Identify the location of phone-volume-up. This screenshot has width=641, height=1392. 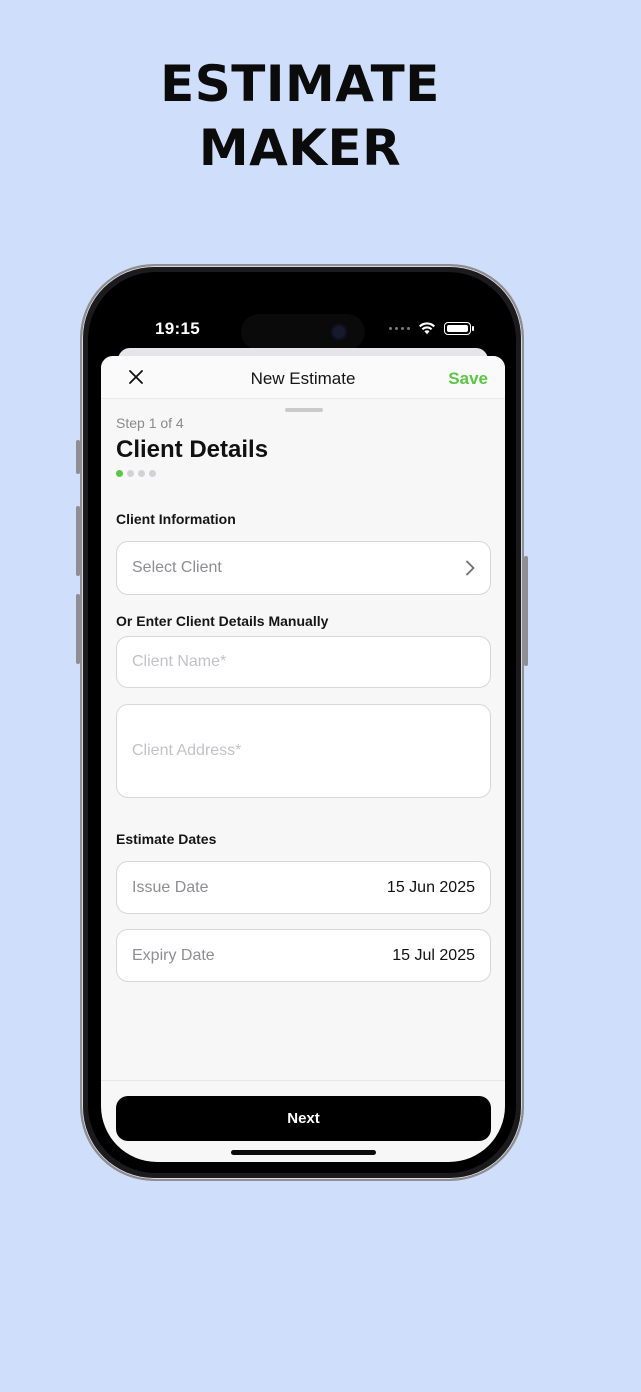
(78, 541).